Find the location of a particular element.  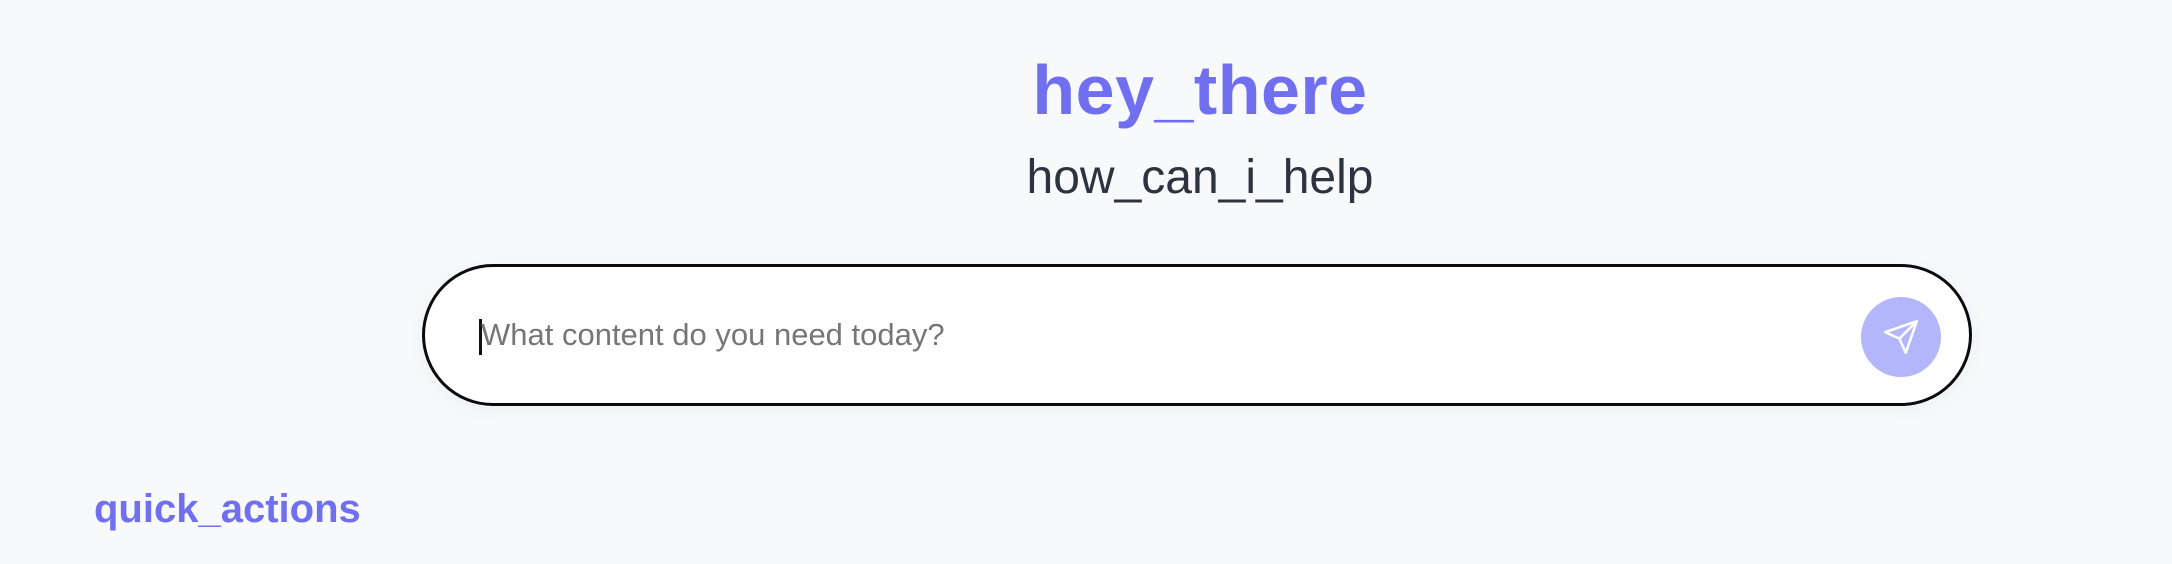

send-button is located at coordinates (1901, 337).